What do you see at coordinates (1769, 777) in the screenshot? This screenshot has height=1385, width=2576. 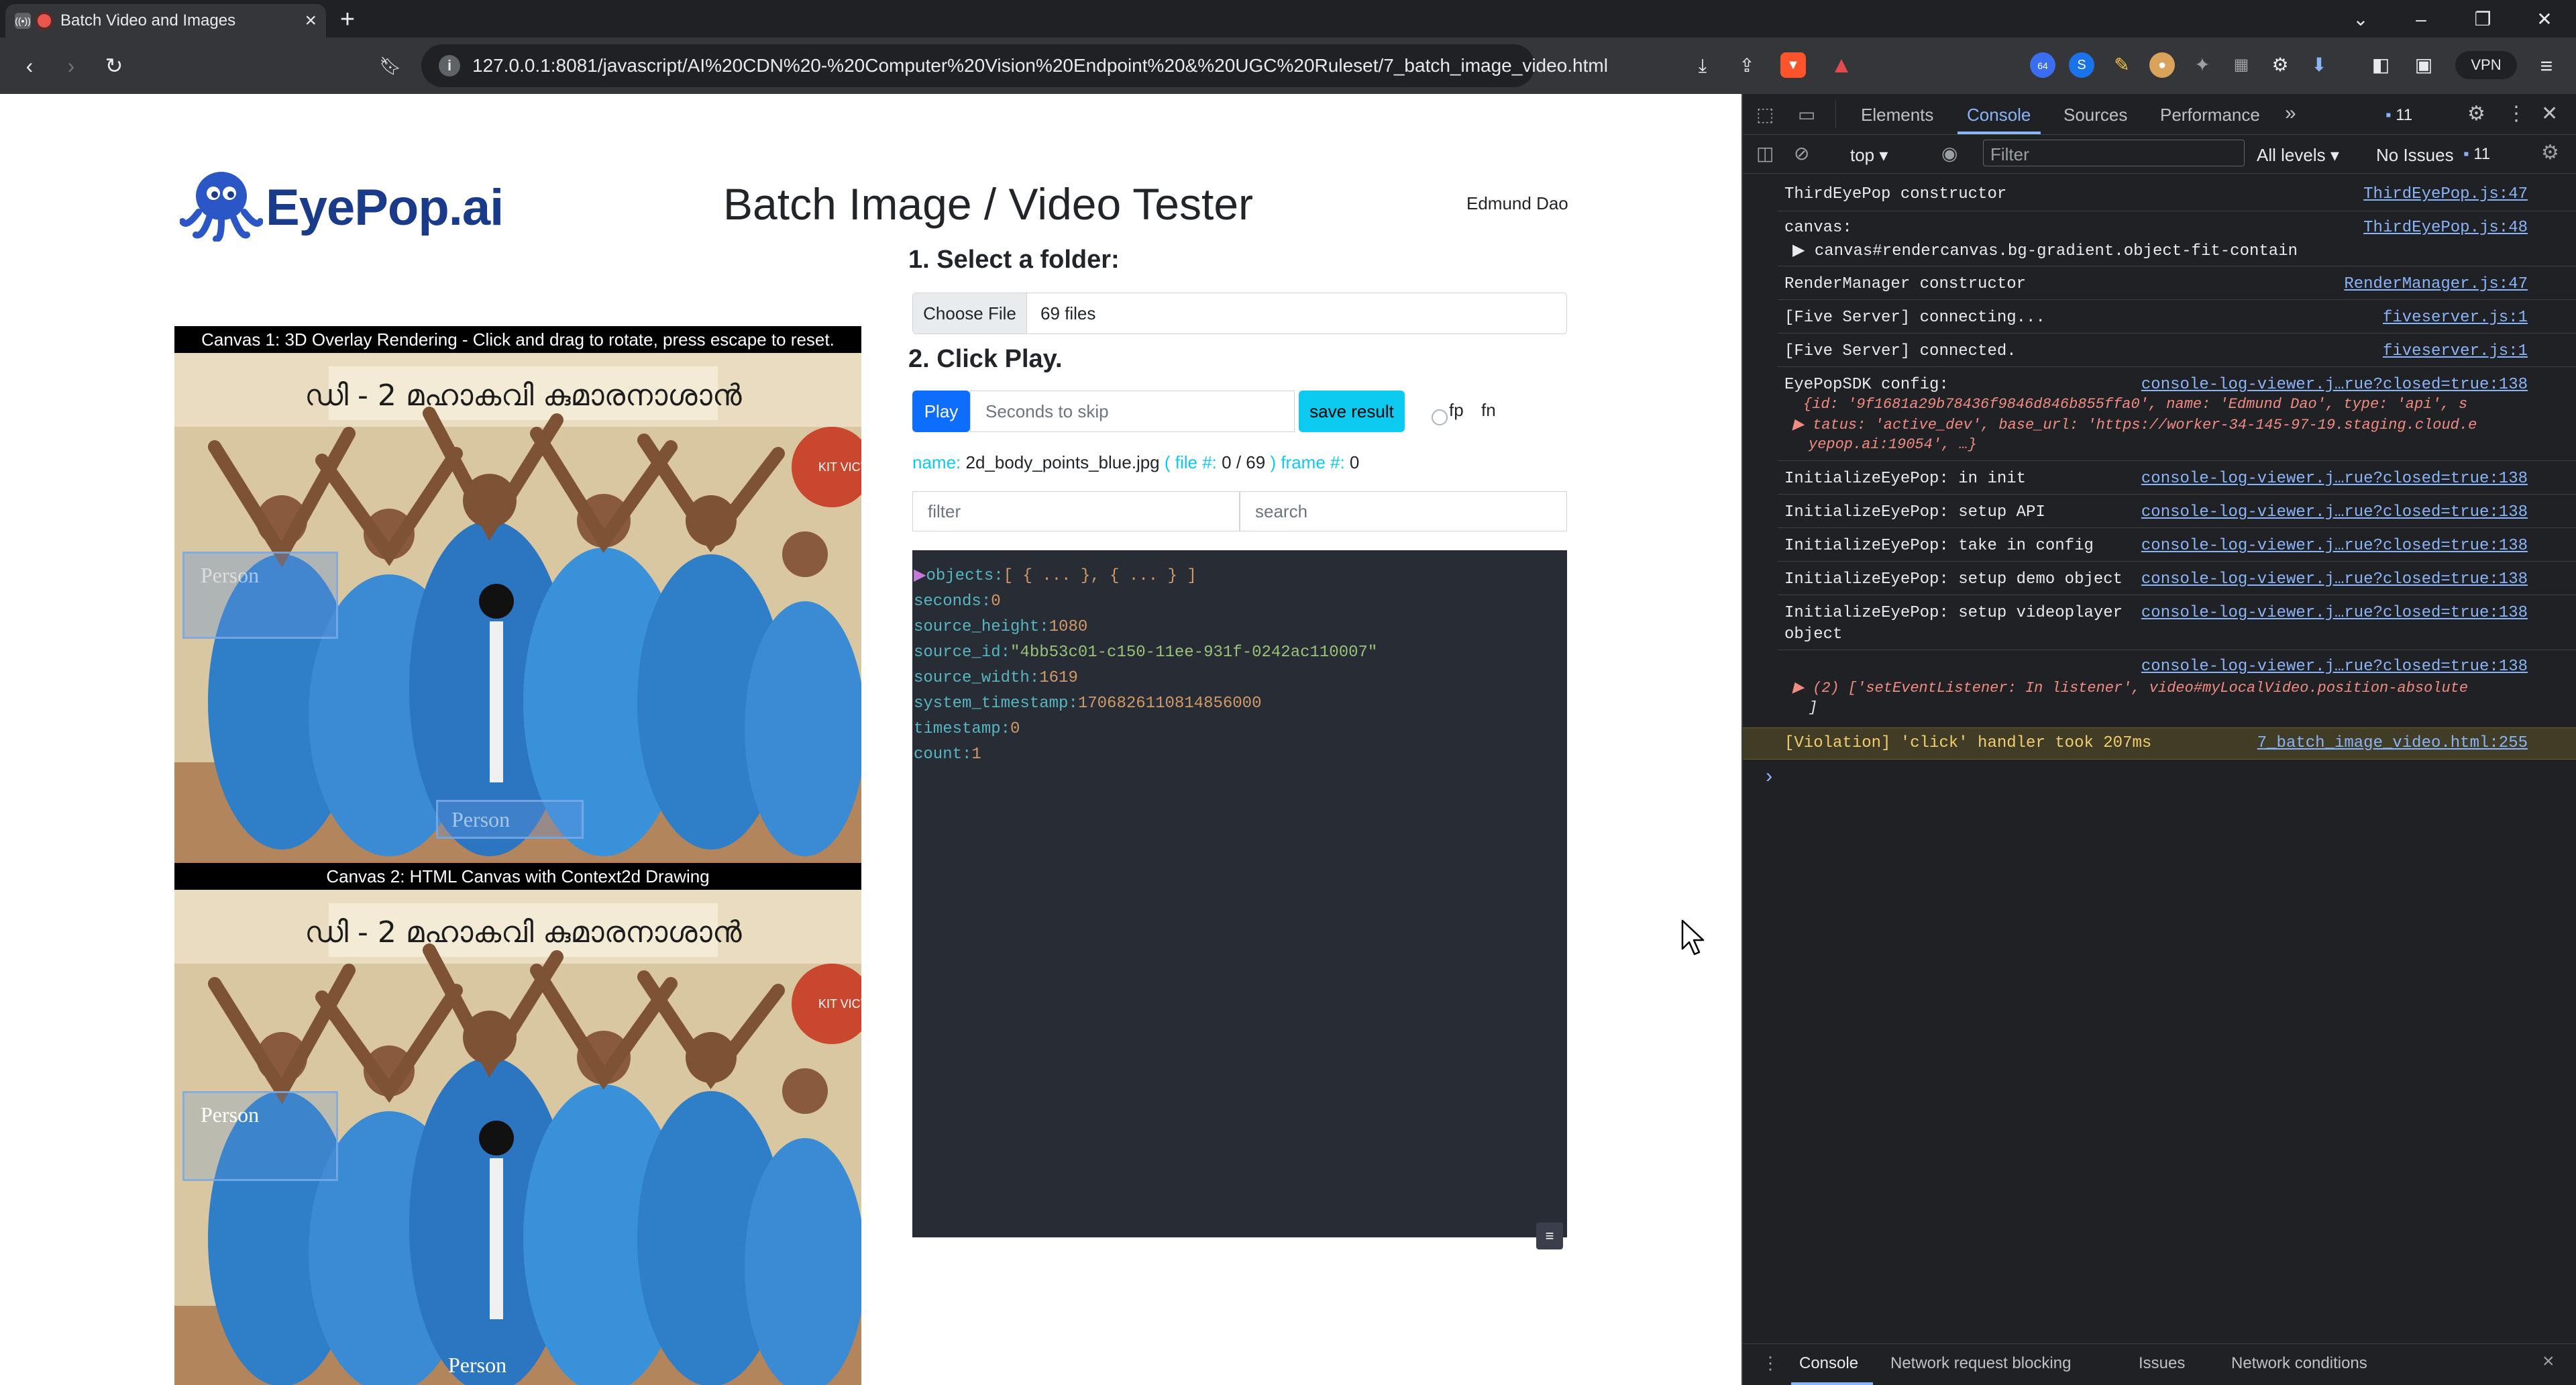 I see `console-prompt: ›` at bounding box center [1769, 777].